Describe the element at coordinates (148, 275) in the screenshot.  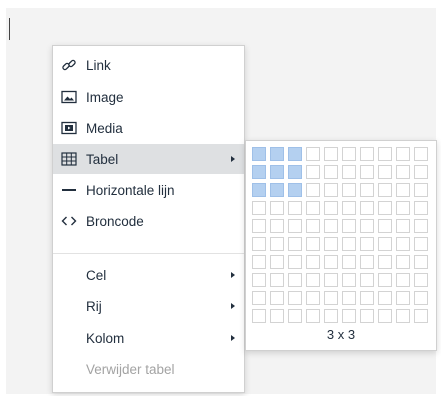
I see `menu-item-cell: Cel` at that location.